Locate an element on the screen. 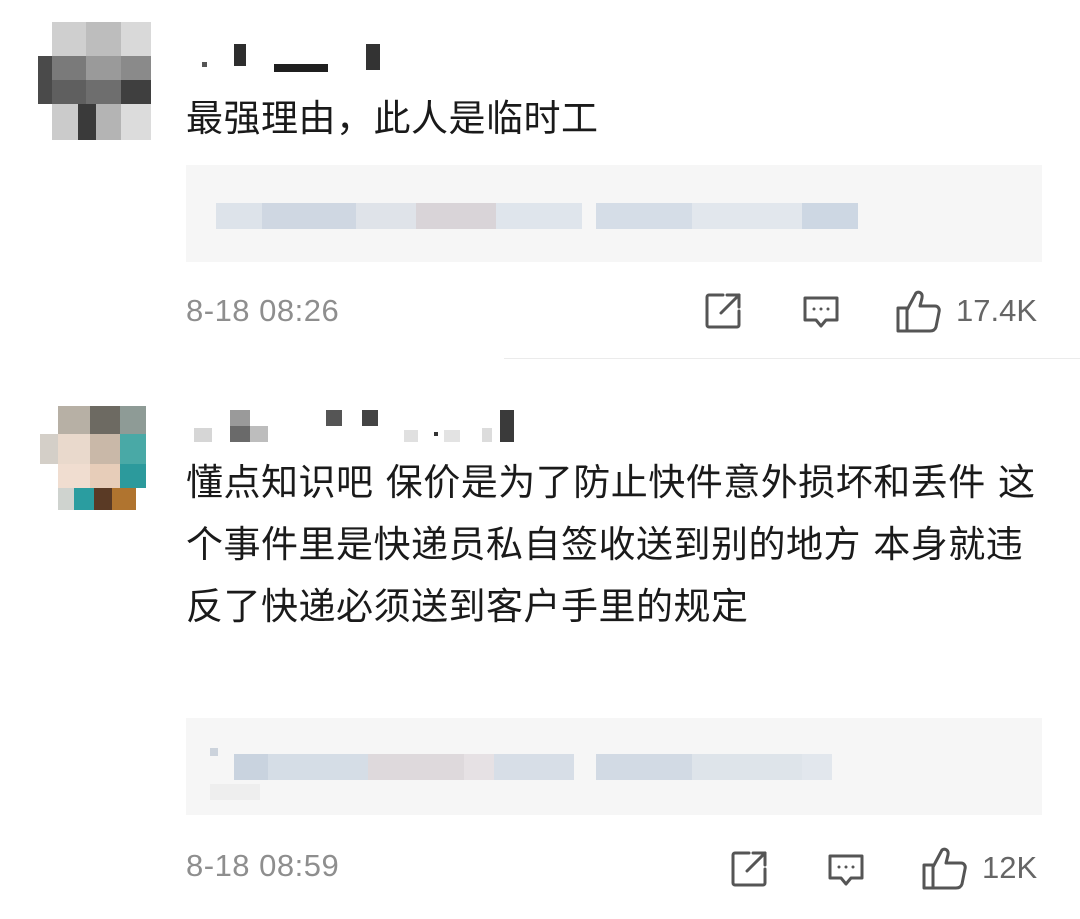 This screenshot has width=1080, height=919. like-button: 17.4K is located at coordinates (966, 311).